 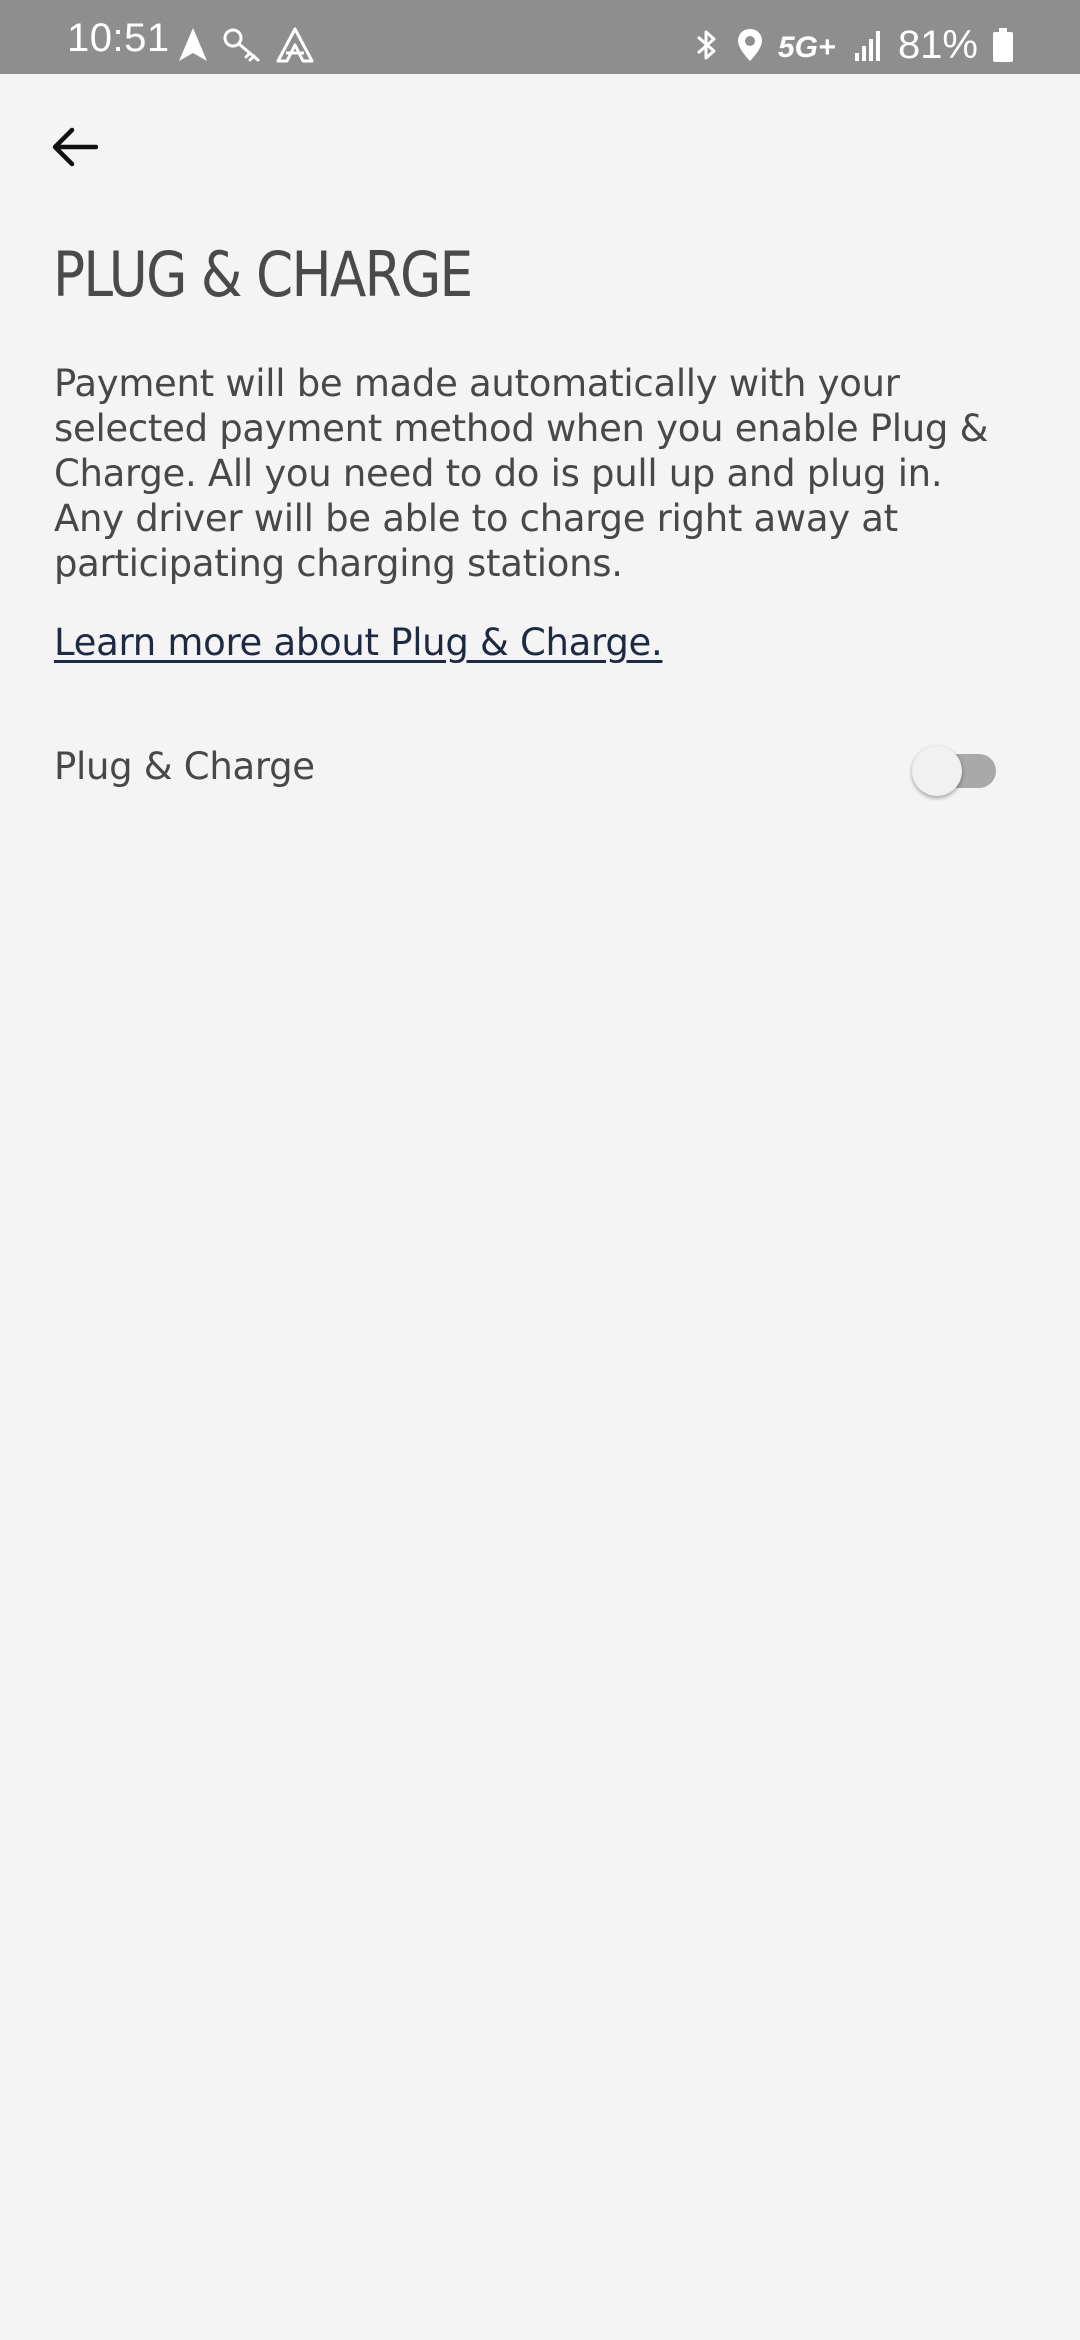 I want to click on plug-and-charge-toggle, so click(x=955, y=770).